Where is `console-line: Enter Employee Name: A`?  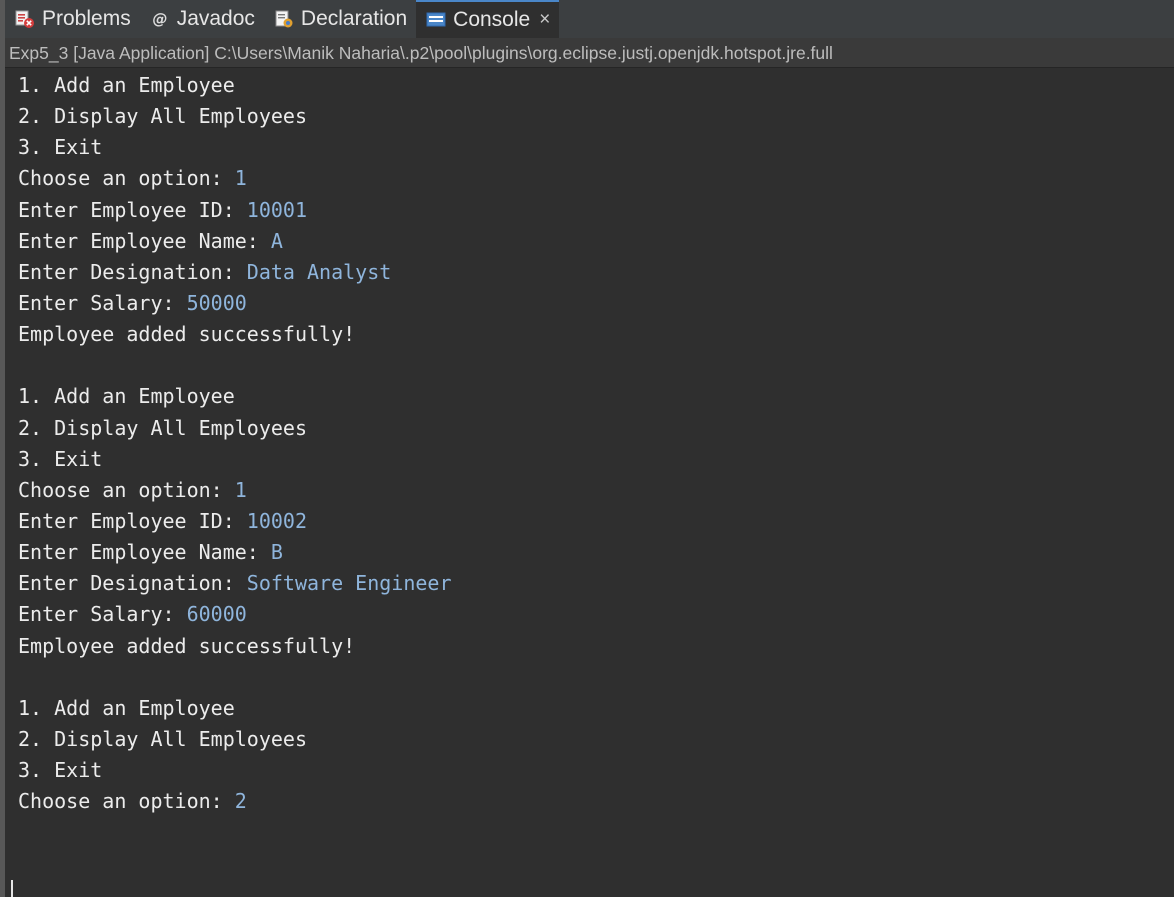
console-line: Enter Employee Name: A is located at coordinates (589, 241).